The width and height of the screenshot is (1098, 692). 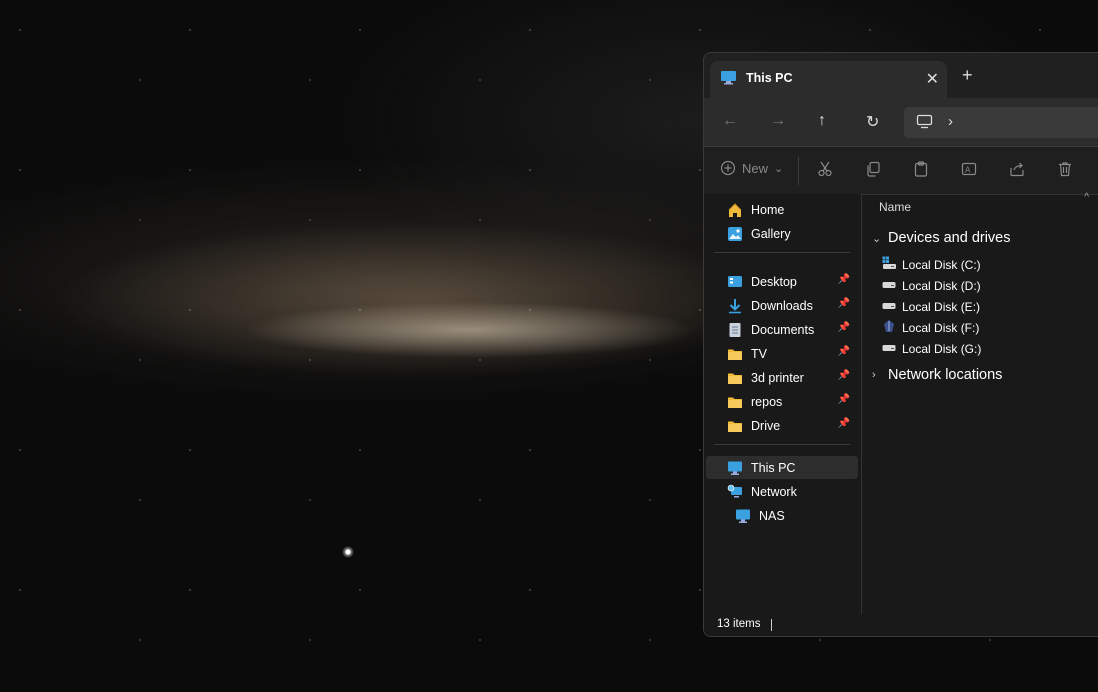 I want to click on new-button: New ⌄, so click(x=751, y=168).